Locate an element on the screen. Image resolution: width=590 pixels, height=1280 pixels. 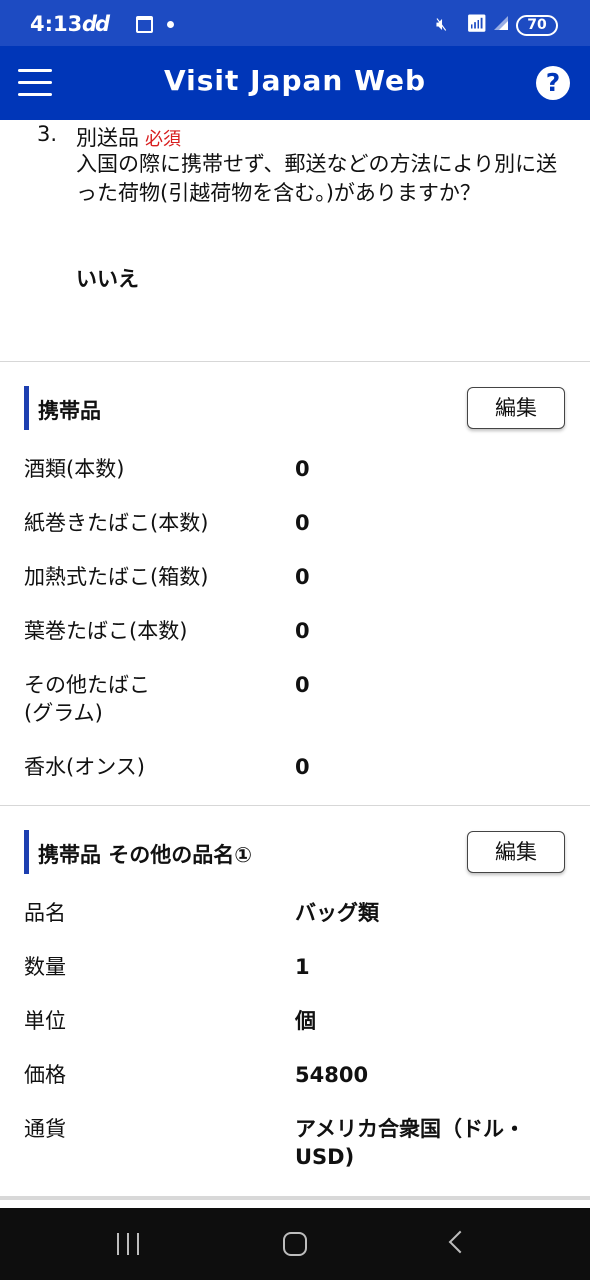
battery-icon: 70 is located at coordinates (537, 25).